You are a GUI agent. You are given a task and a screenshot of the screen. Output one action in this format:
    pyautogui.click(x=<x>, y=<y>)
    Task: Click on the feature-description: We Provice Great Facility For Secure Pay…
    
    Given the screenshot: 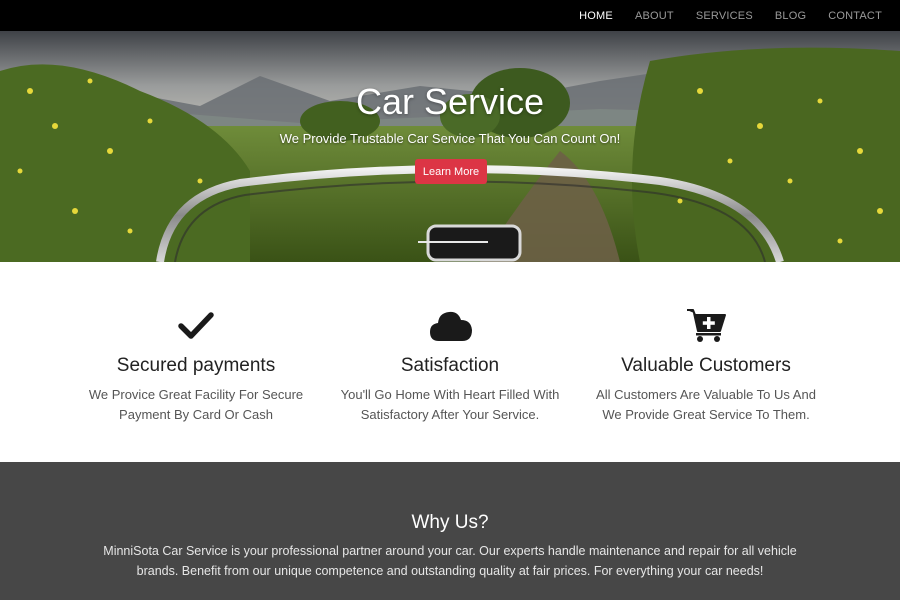 What is the action you would take?
    pyautogui.click(x=196, y=404)
    